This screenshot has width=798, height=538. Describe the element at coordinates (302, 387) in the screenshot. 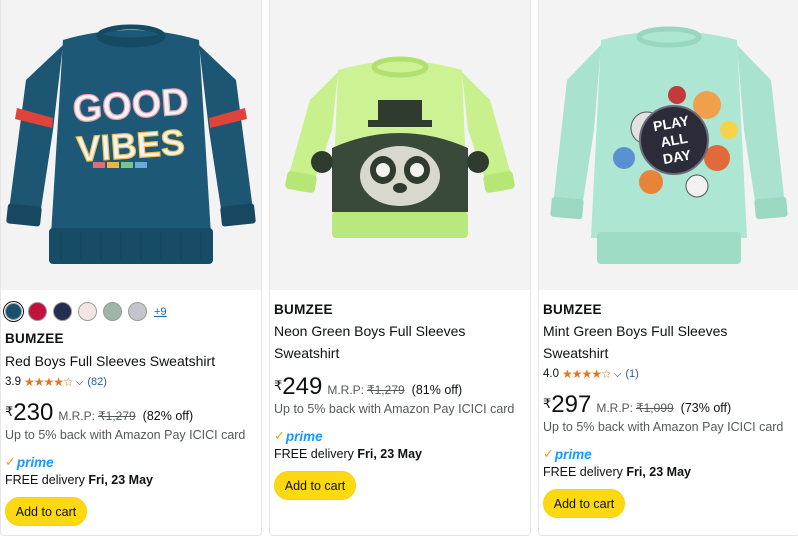

I see `price-value: 249` at that location.